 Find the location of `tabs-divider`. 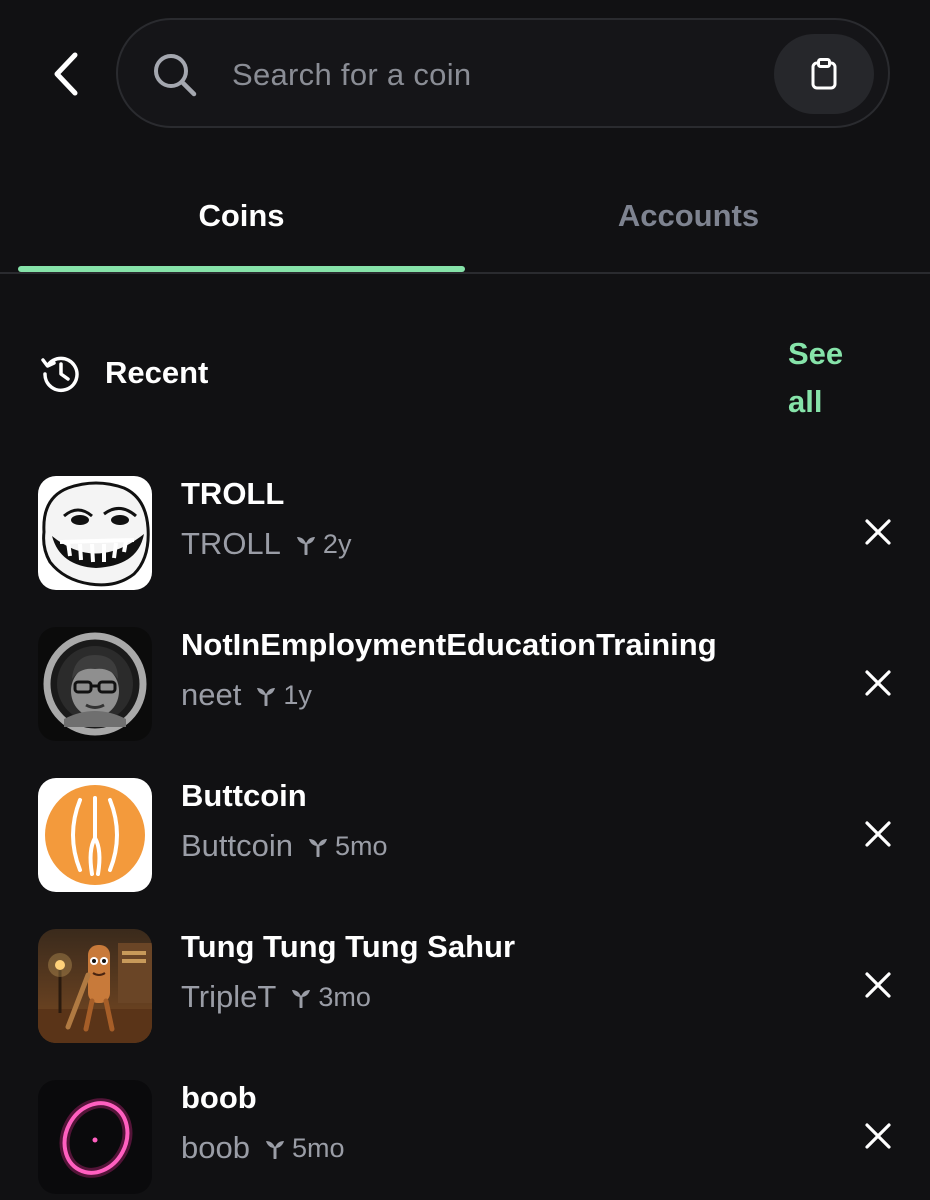

tabs-divider is located at coordinates (465, 273).